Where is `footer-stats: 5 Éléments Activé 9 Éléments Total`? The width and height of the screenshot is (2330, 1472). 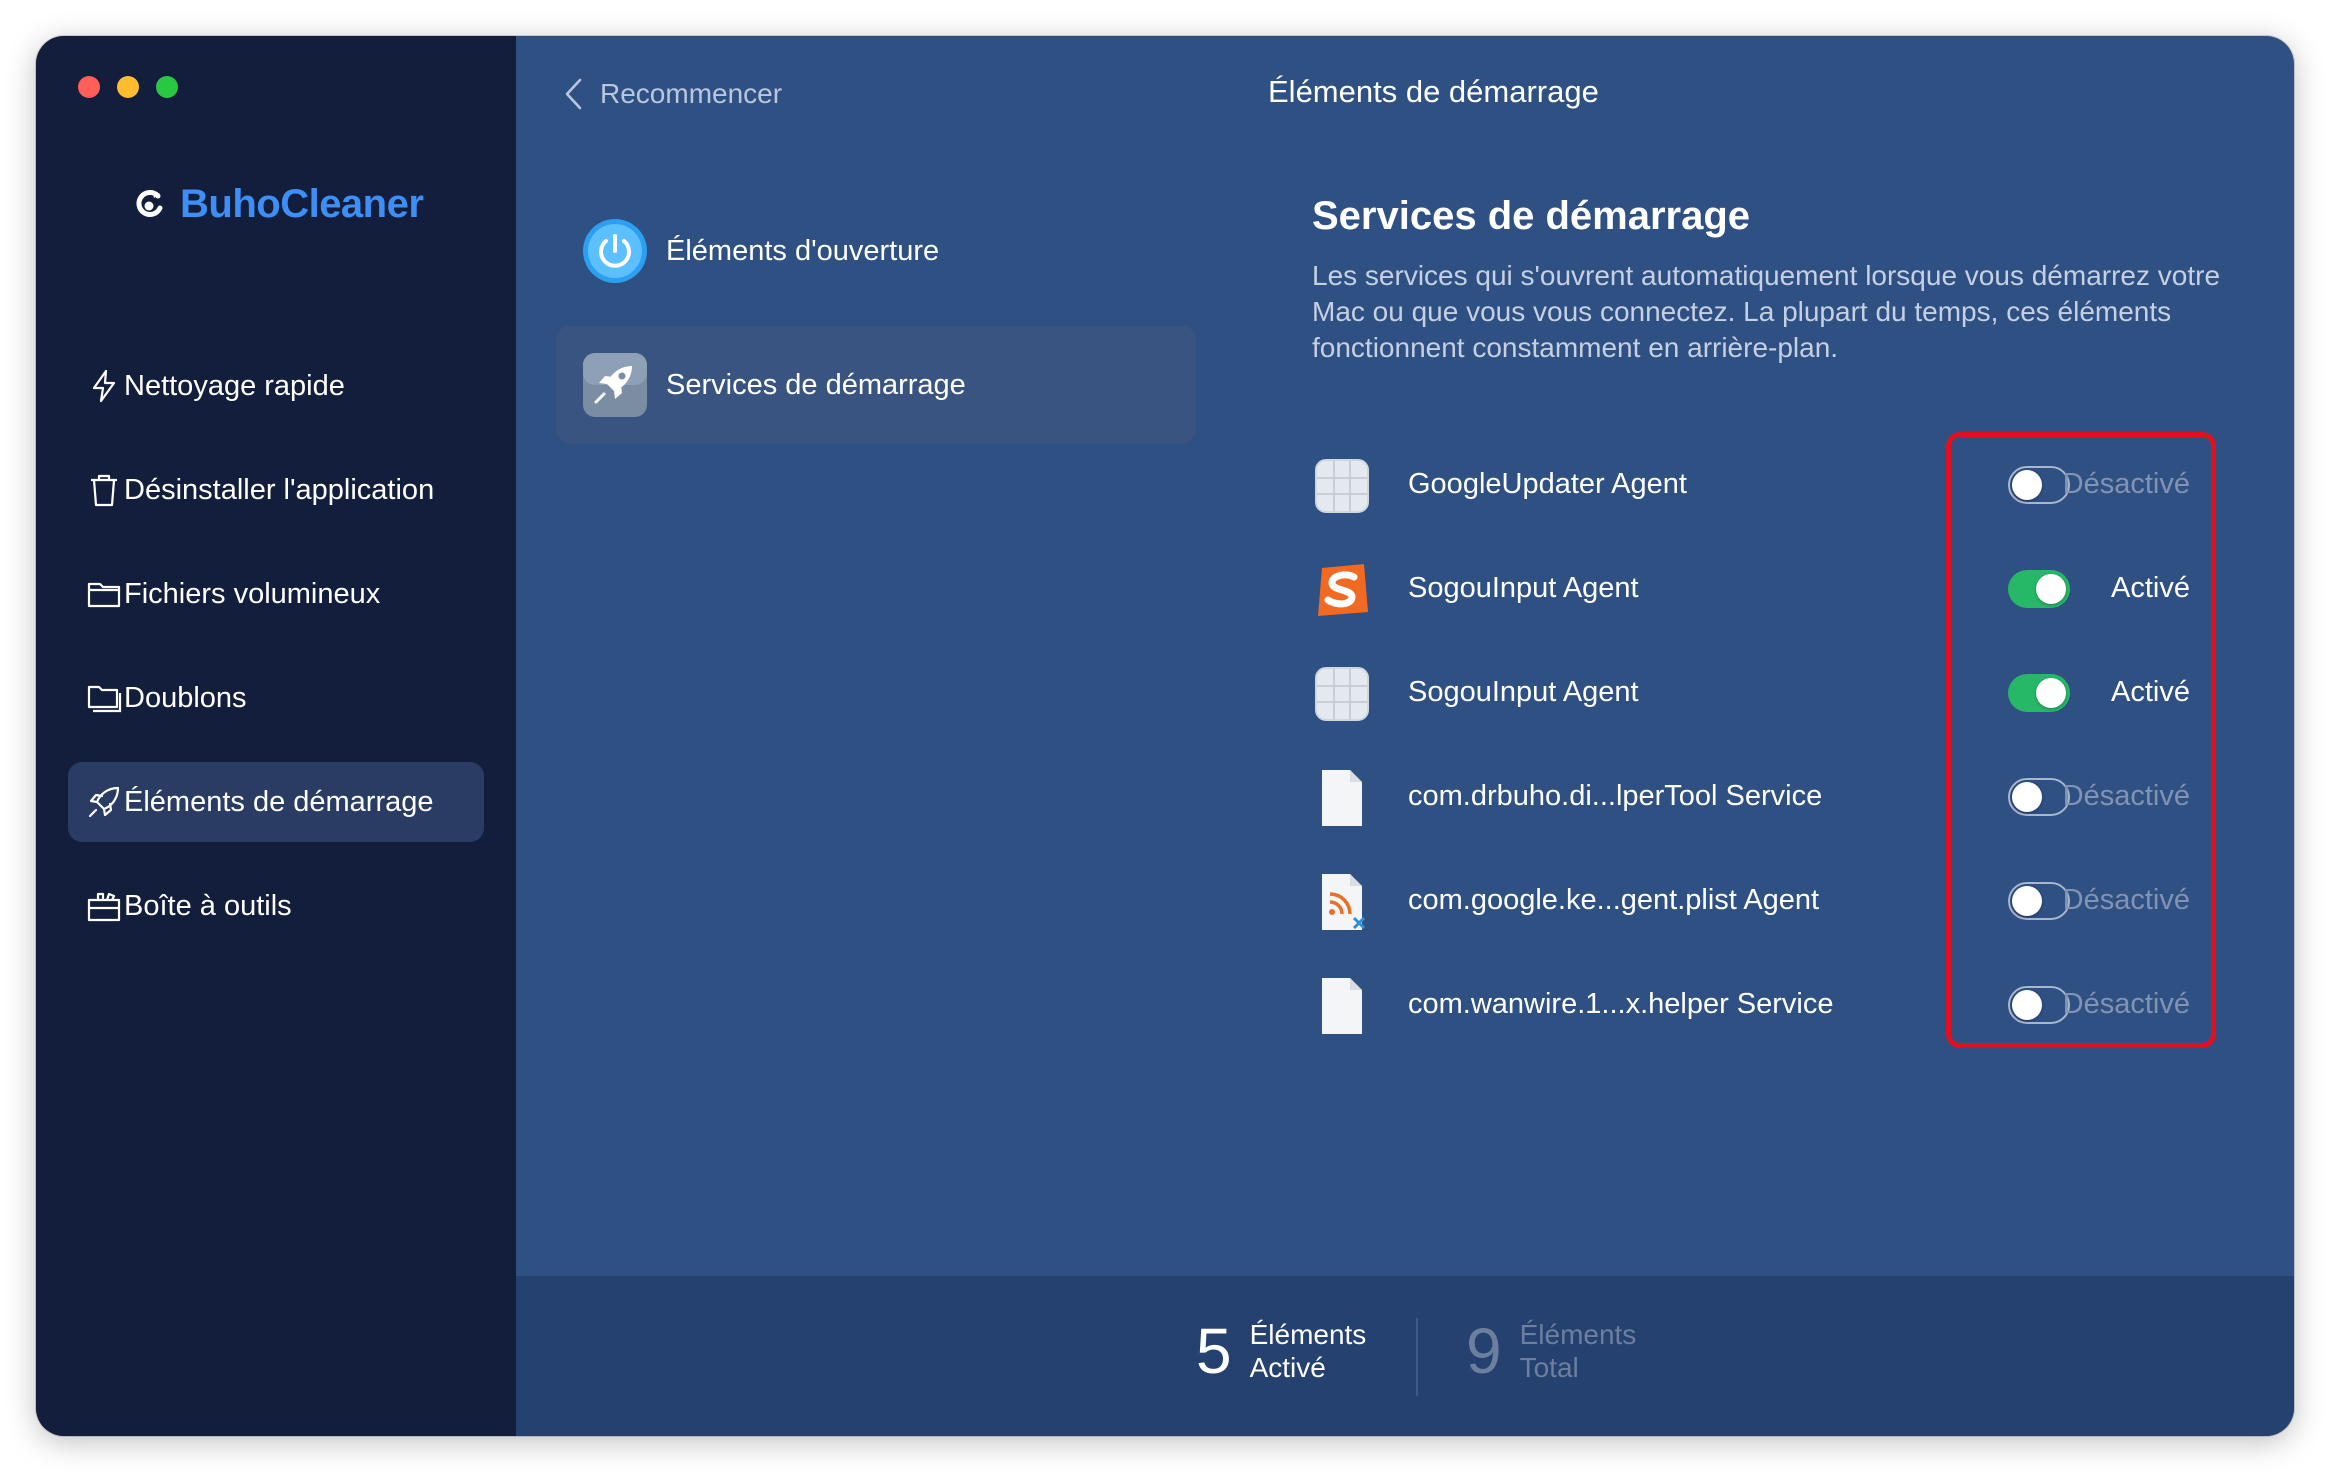 footer-stats: 5 Éléments Activé 9 Éléments Total is located at coordinates (1405, 1356).